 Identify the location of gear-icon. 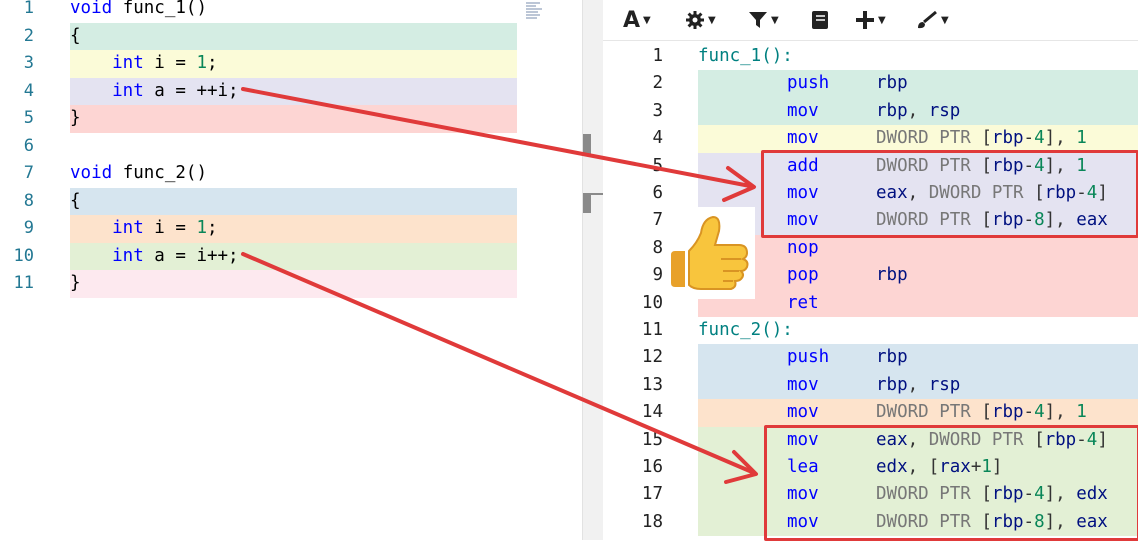
(695, 20).